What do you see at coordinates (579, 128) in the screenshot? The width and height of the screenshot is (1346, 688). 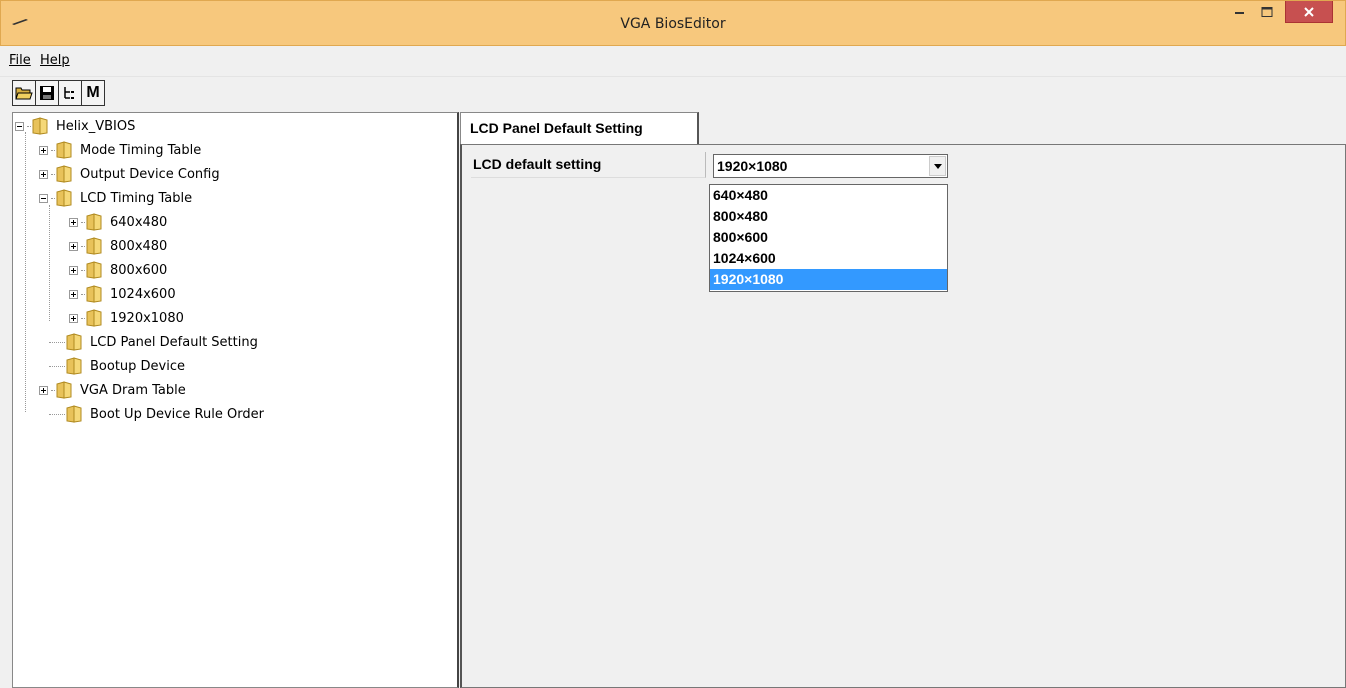 I see `tab-lcd-panel-default-setting: LCD Panel Default Setting` at bounding box center [579, 128].